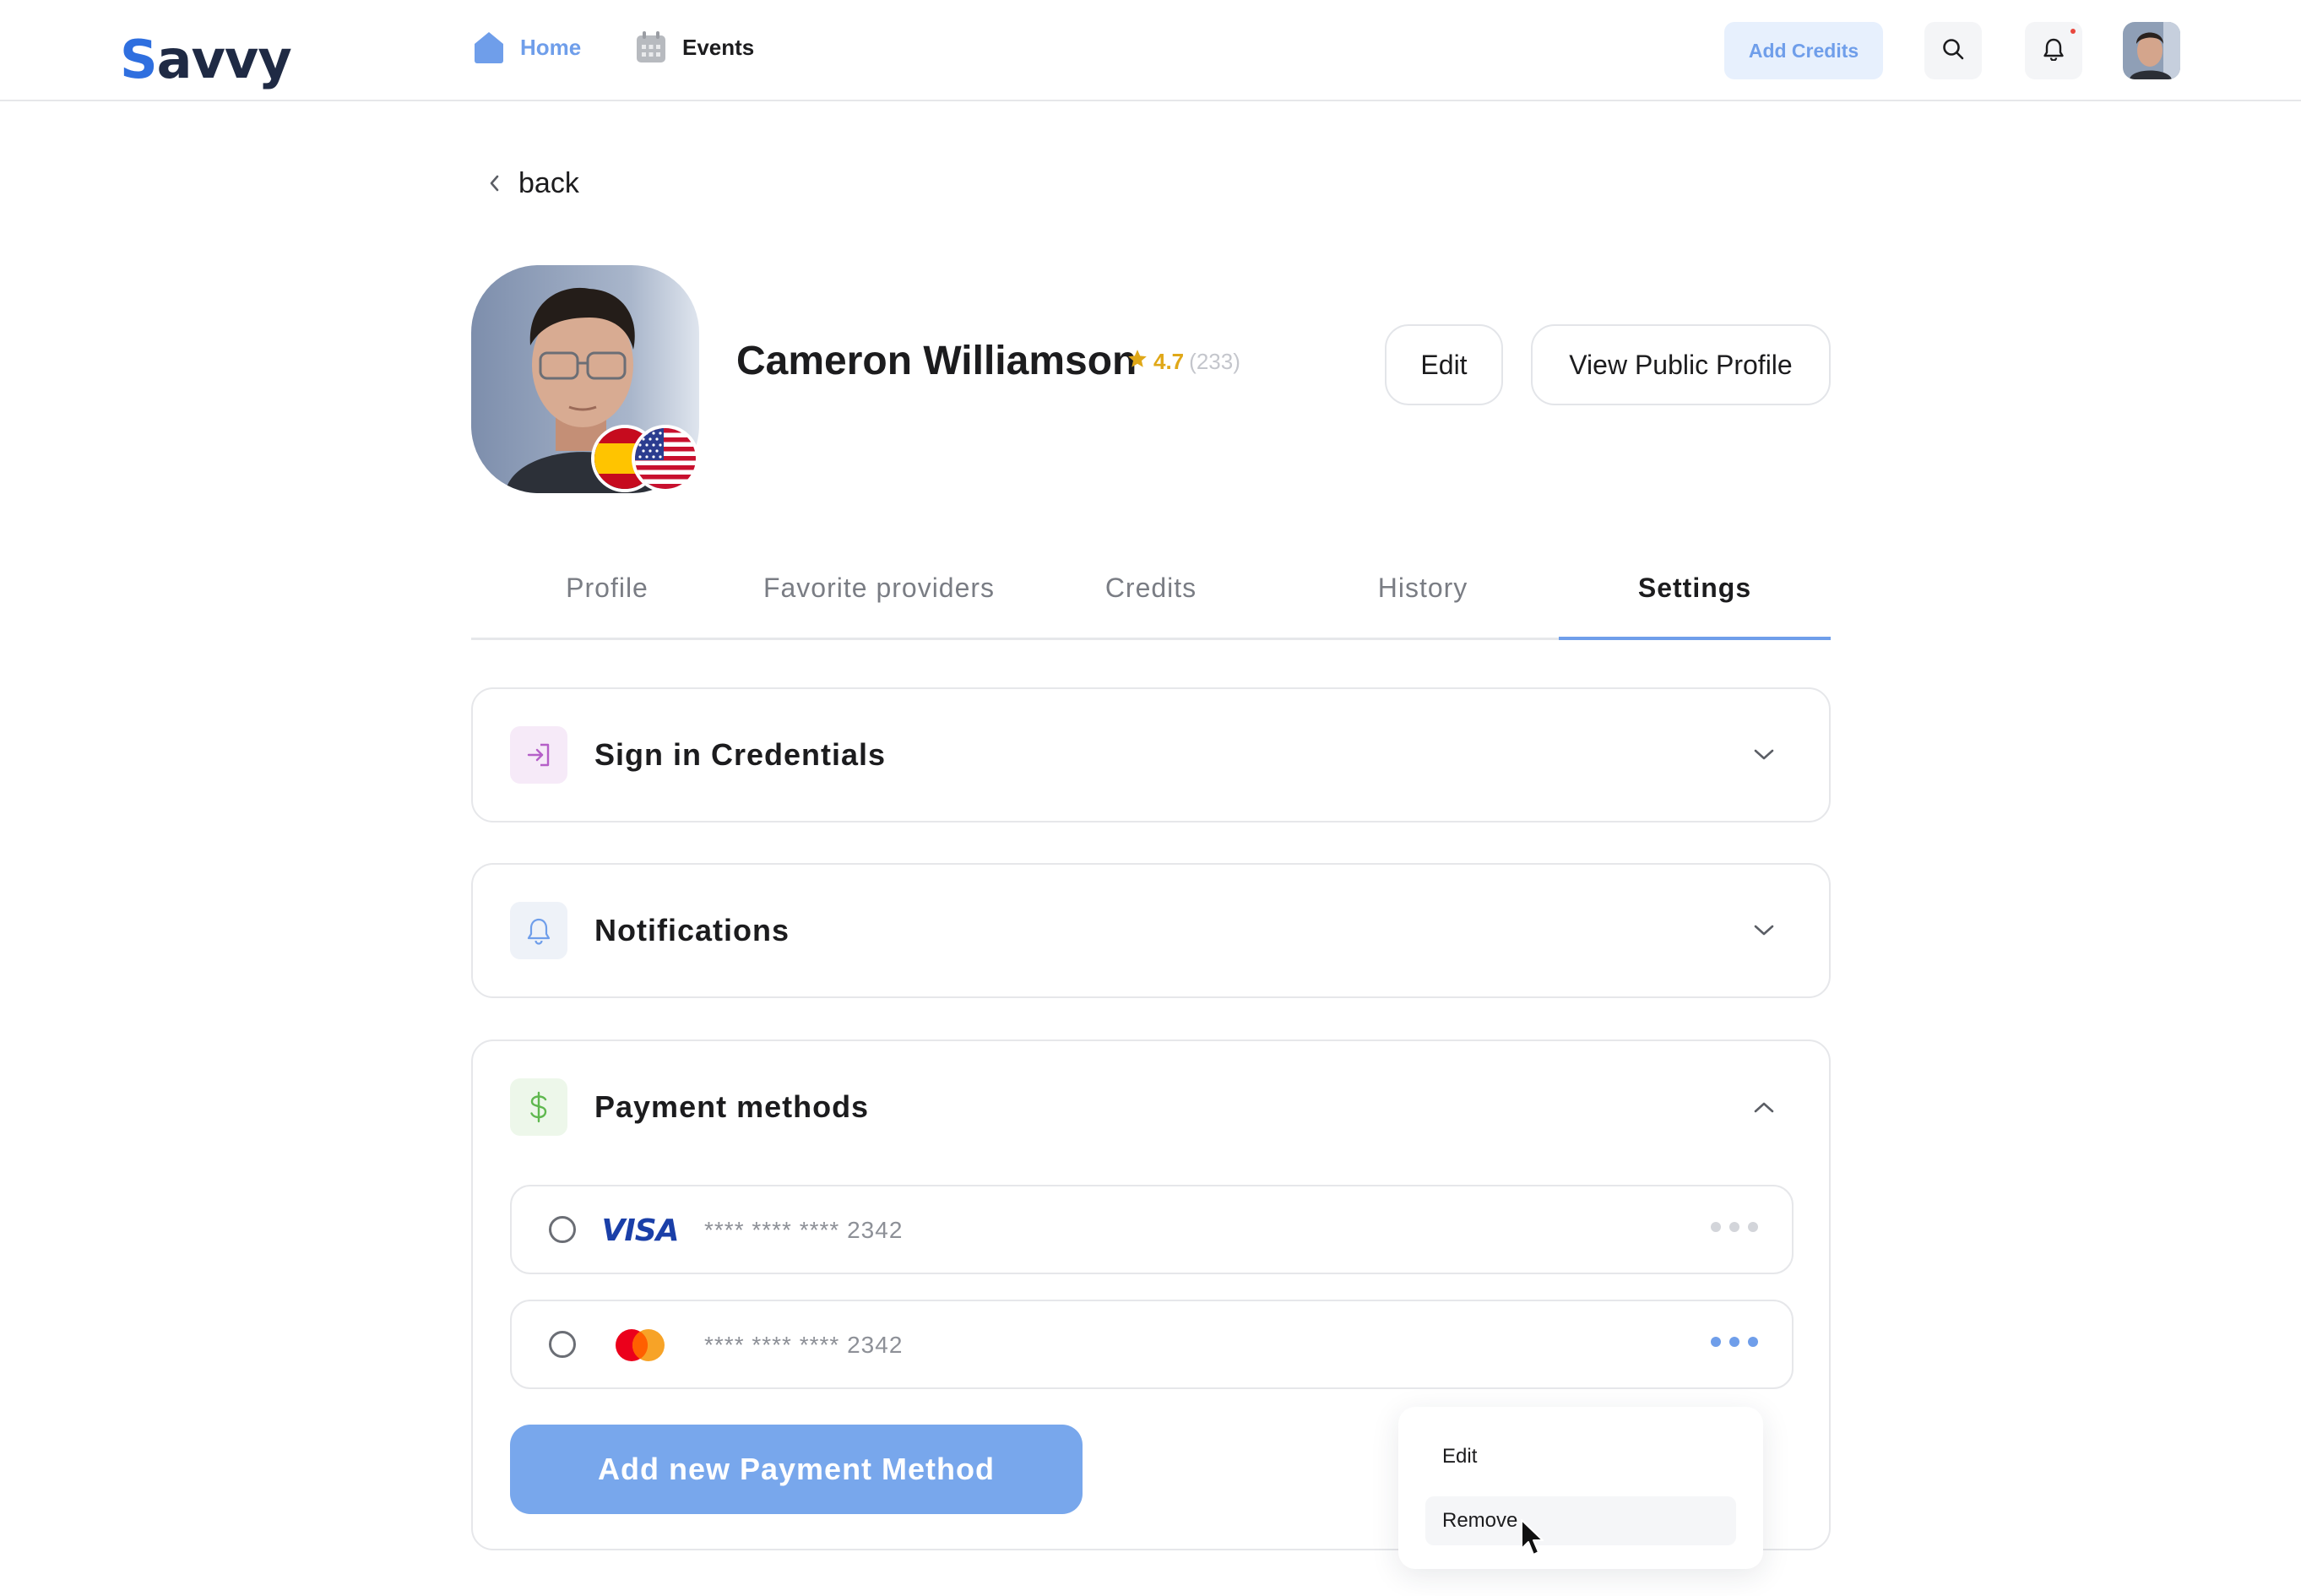  I want to click on back-link: back, so click(533, 183).